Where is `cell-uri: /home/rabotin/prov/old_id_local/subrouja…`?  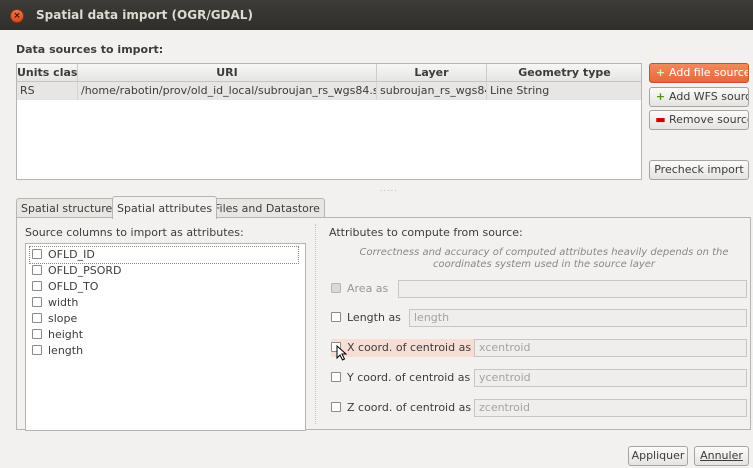 cell-uri: /home/rabotin/prov/old_id_local/subrouja… is located at coordinates (227, 91).